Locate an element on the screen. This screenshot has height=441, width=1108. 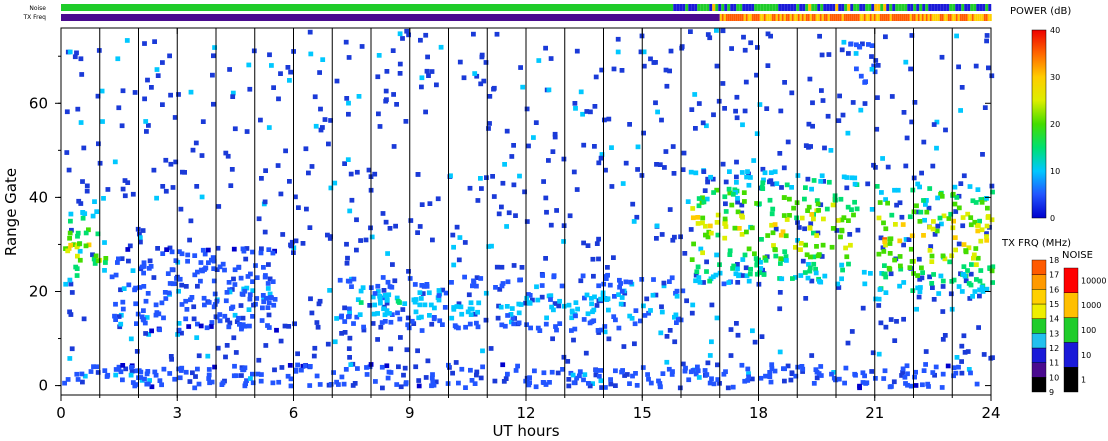
noise-segment is located at coordinates (367, 7).